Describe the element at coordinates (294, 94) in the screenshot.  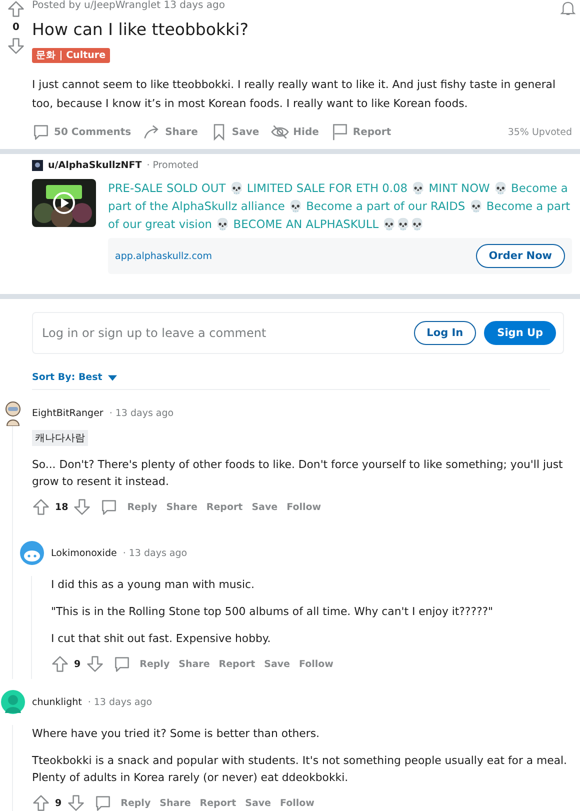
I see `post-body: I just cannot seem to like tteobbokki. I really really want to like it. And just fishy taste in general too, because I know it’s in most Korean foods. I really want to like Korean foods.` at that location.